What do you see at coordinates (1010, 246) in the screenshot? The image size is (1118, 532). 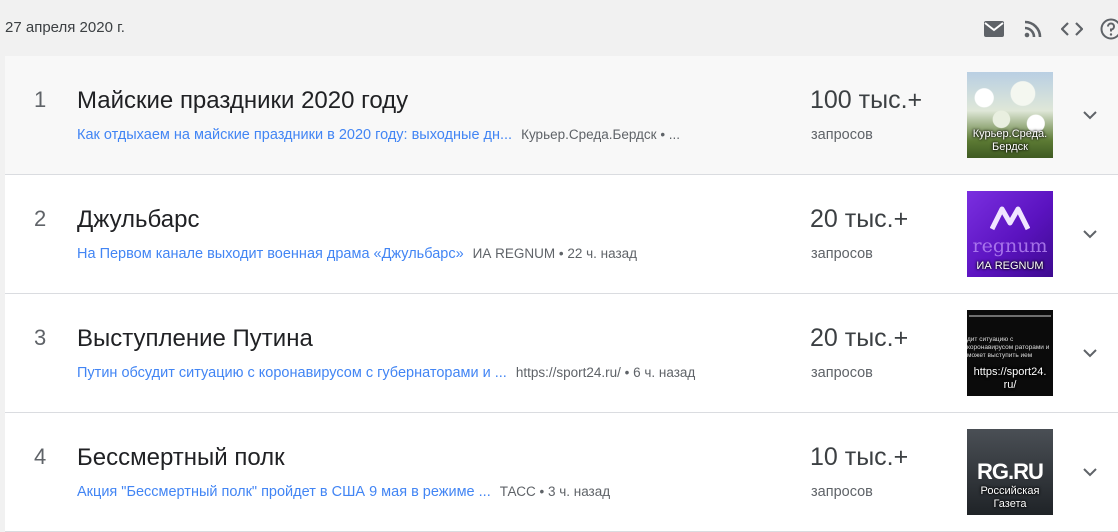 I see `thumbnail-logo-text: regnum` at bounding box center [1010, 246].